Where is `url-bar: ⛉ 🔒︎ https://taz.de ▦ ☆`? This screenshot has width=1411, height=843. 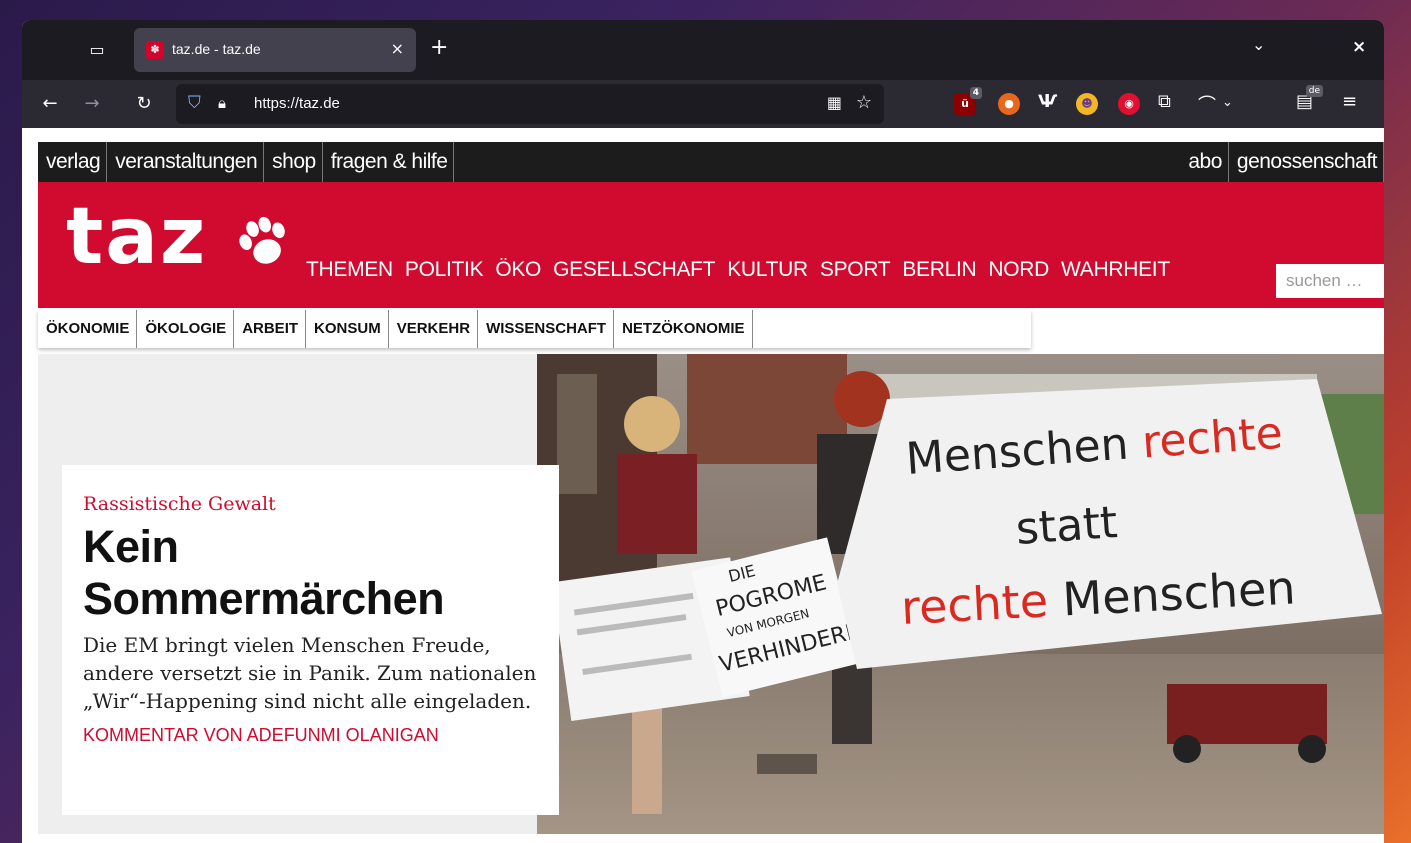 url-bar: ⛉ 🔒︎ https://taz.de ▦ ☆ is located at coordinates (530, 104).